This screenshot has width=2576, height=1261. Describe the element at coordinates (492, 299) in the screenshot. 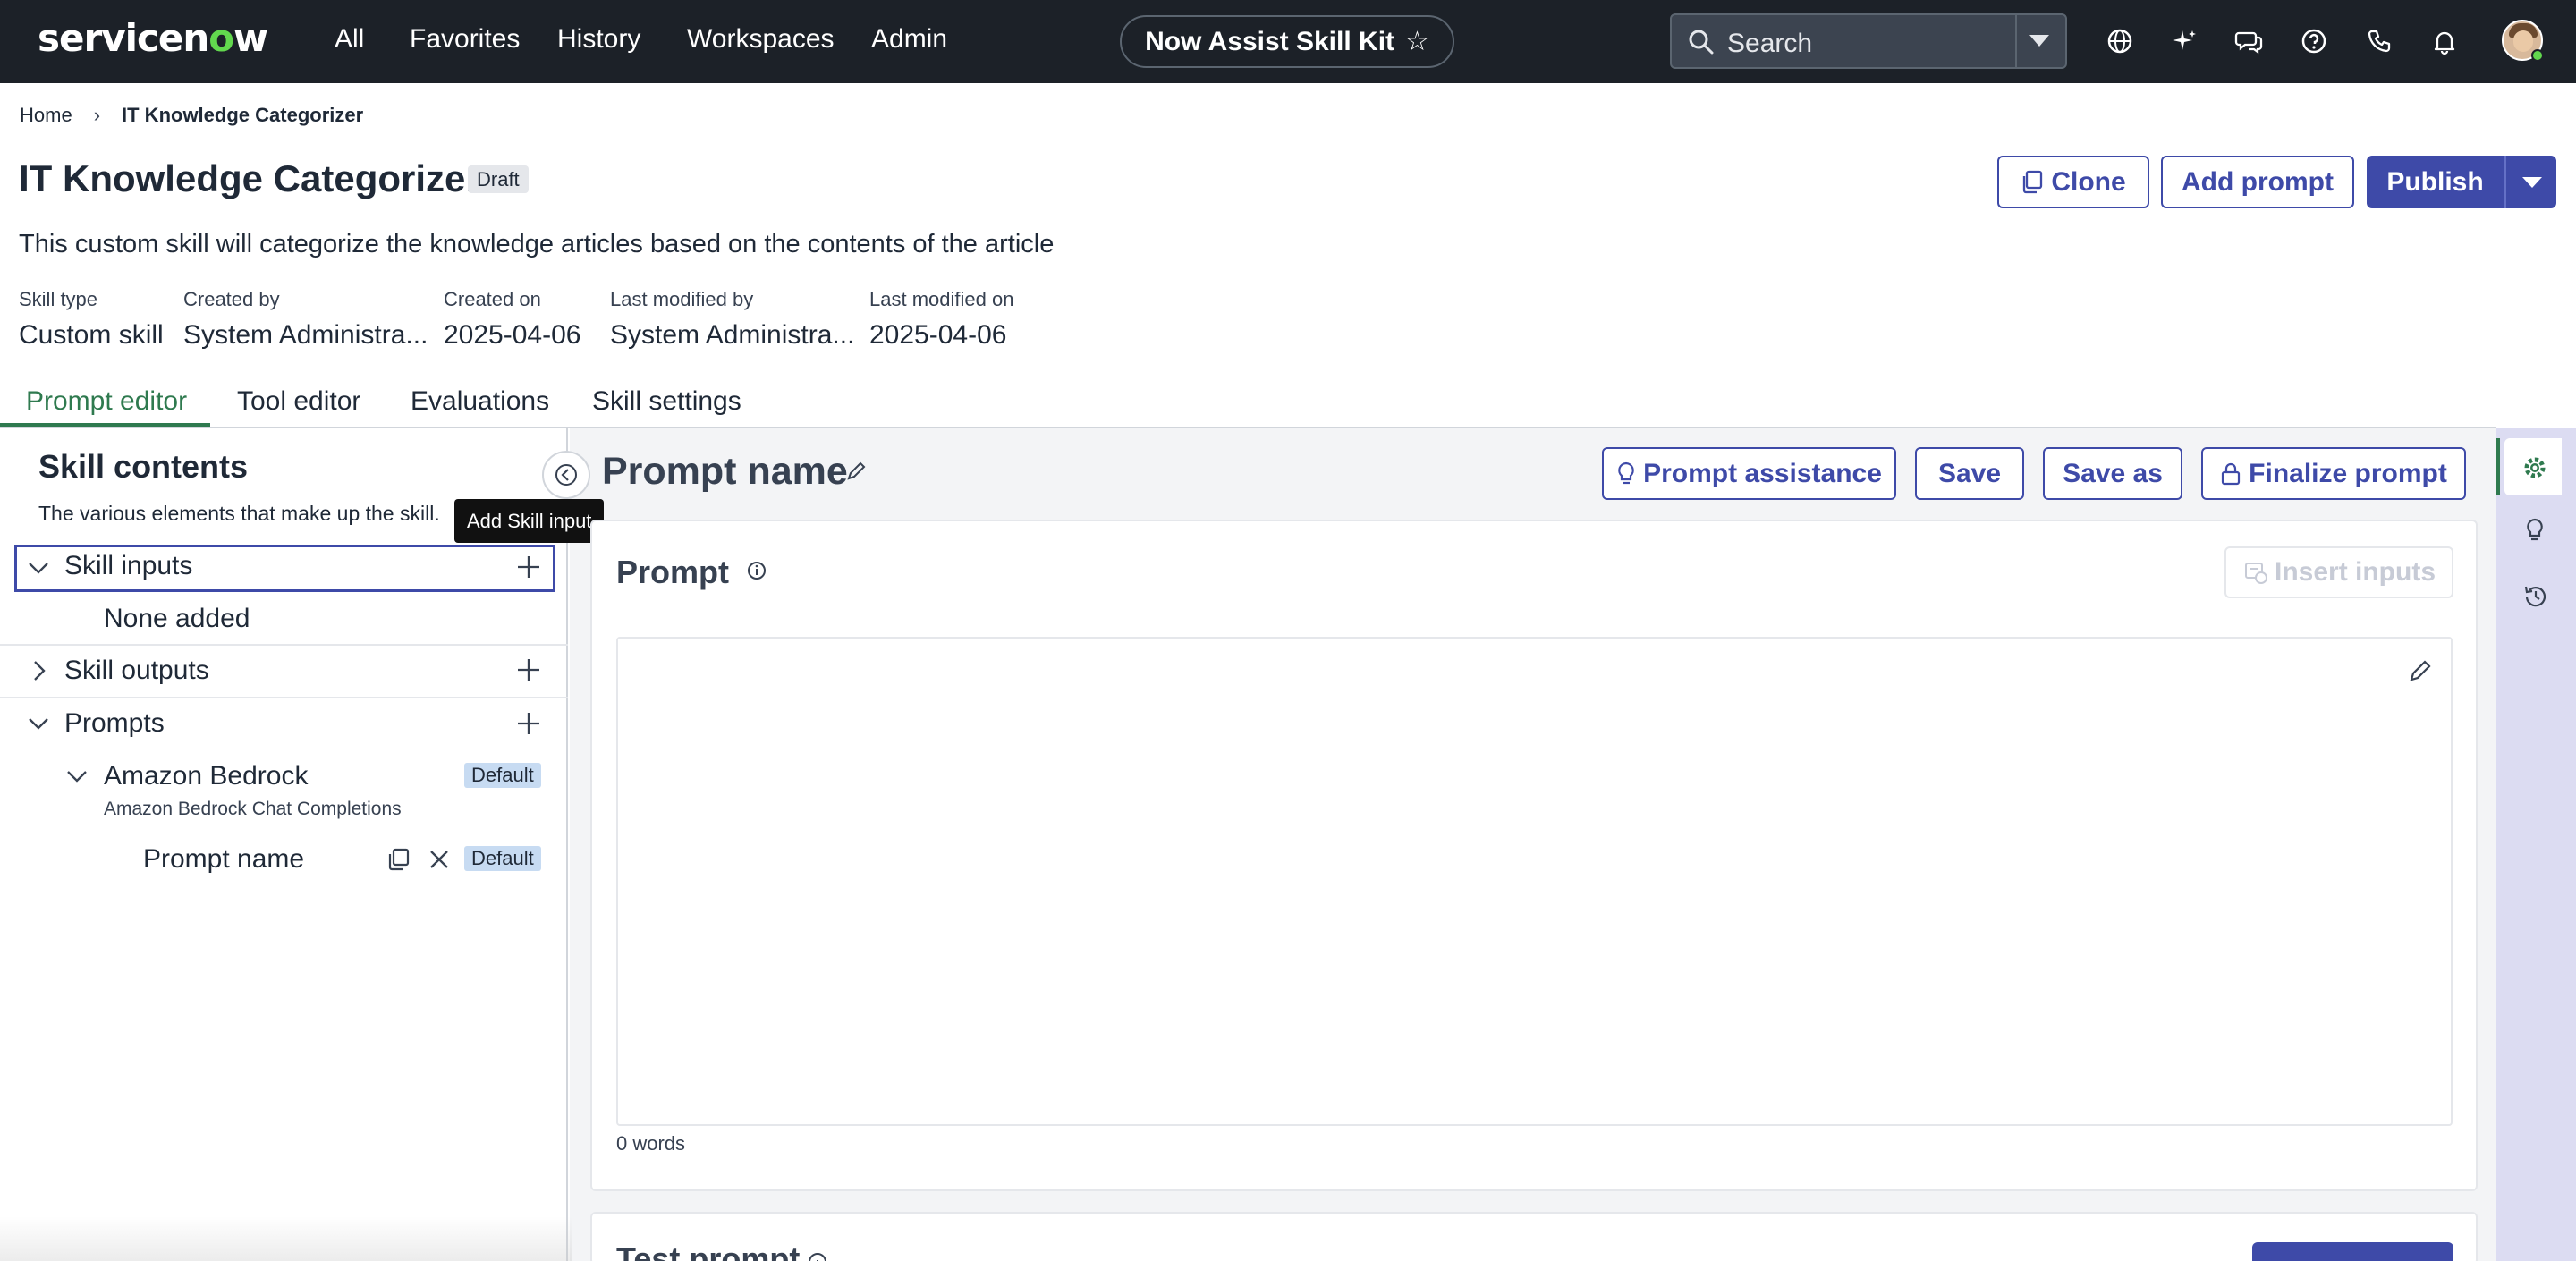

I see `meta-label: Created on` at that location.